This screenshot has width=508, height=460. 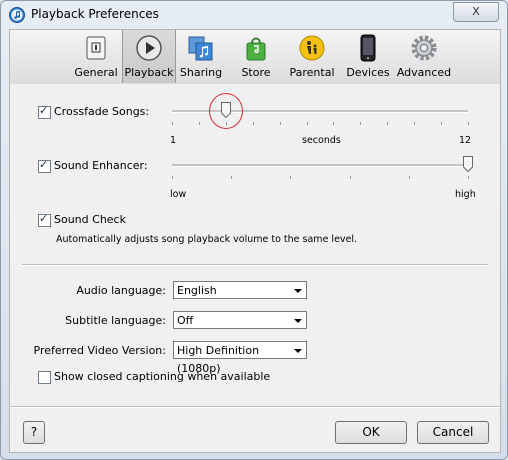 I want to click on crossfade-label: Crossfade Songs:, so click(x=102, y=111).